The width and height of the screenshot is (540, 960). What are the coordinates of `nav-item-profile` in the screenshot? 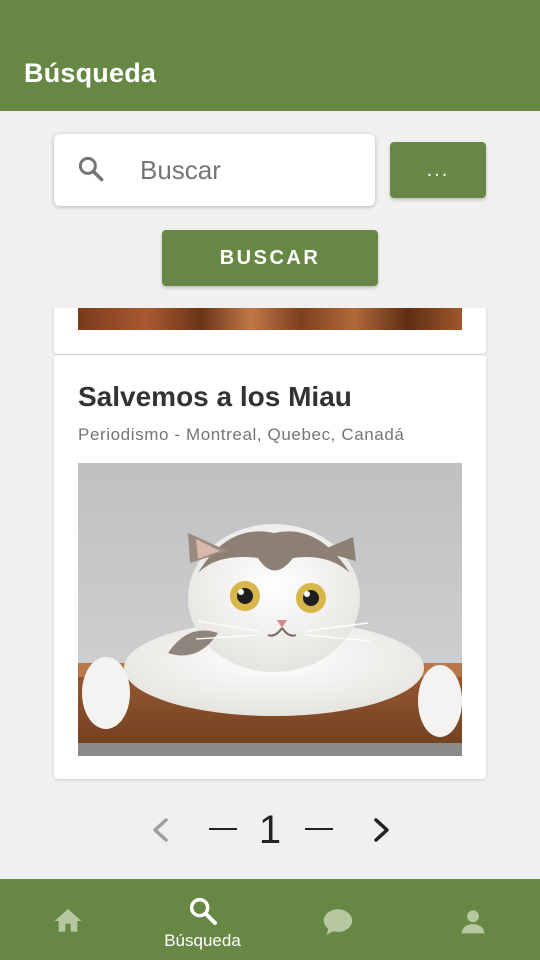 It's located at (472, 919).